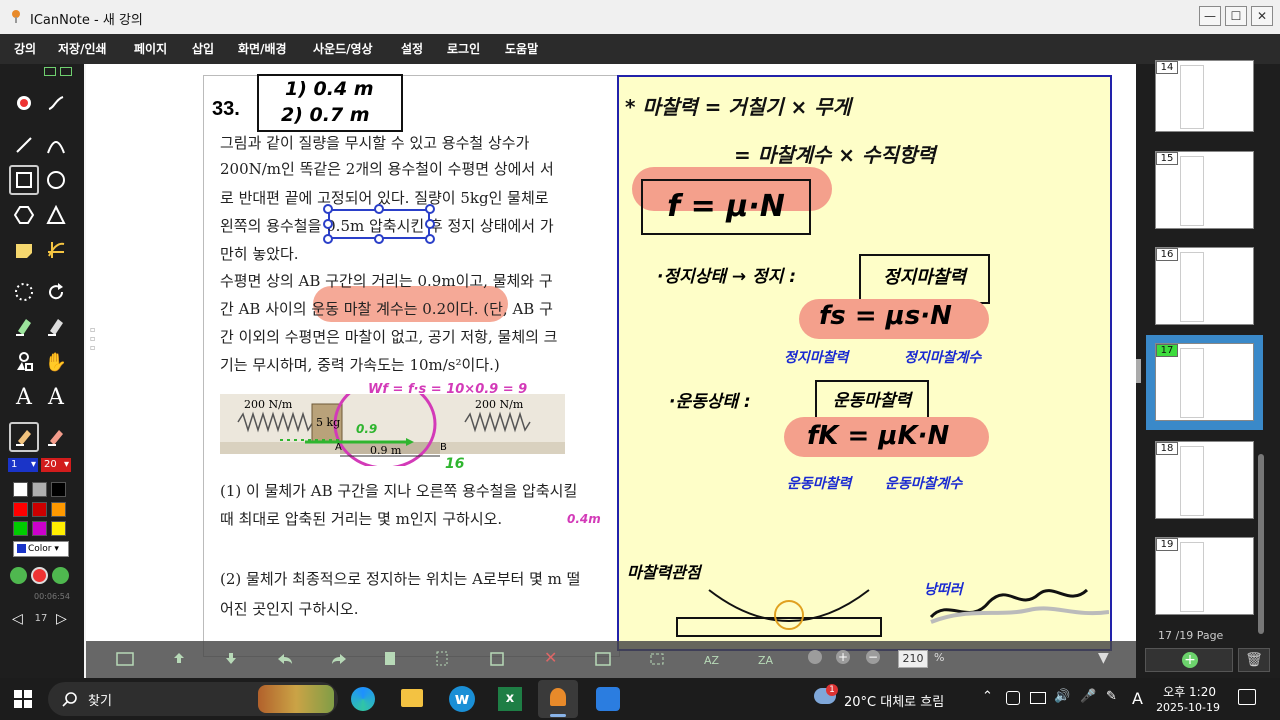 This screenshot has width=1280, height=720. I want to click on menu-lecture: 강의, so click(25, 49).